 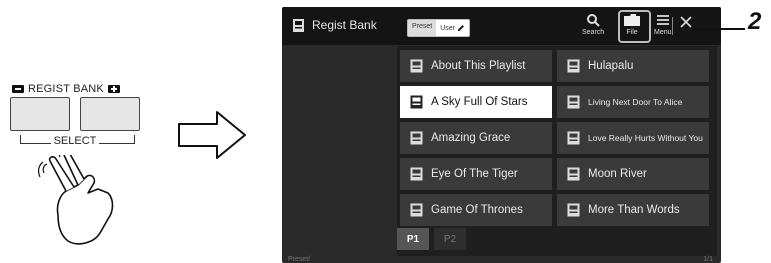 I want to click on user-toggle-label: User, so click(x=448, y=28).